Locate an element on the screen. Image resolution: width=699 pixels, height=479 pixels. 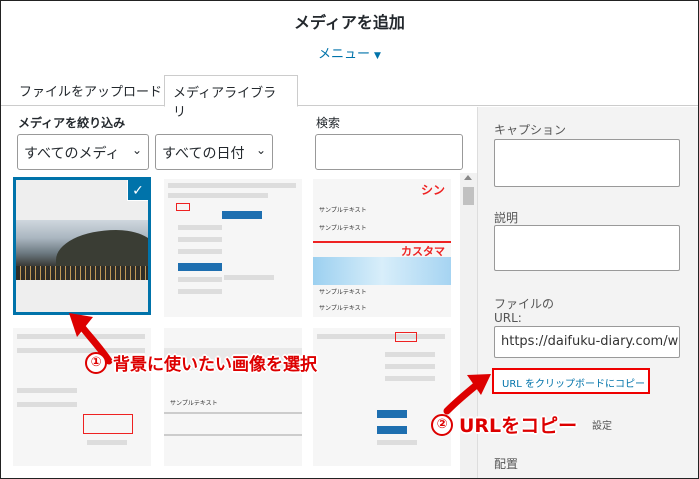
annotation-2: ② URLをコピー is located at coordinates (504, 424).